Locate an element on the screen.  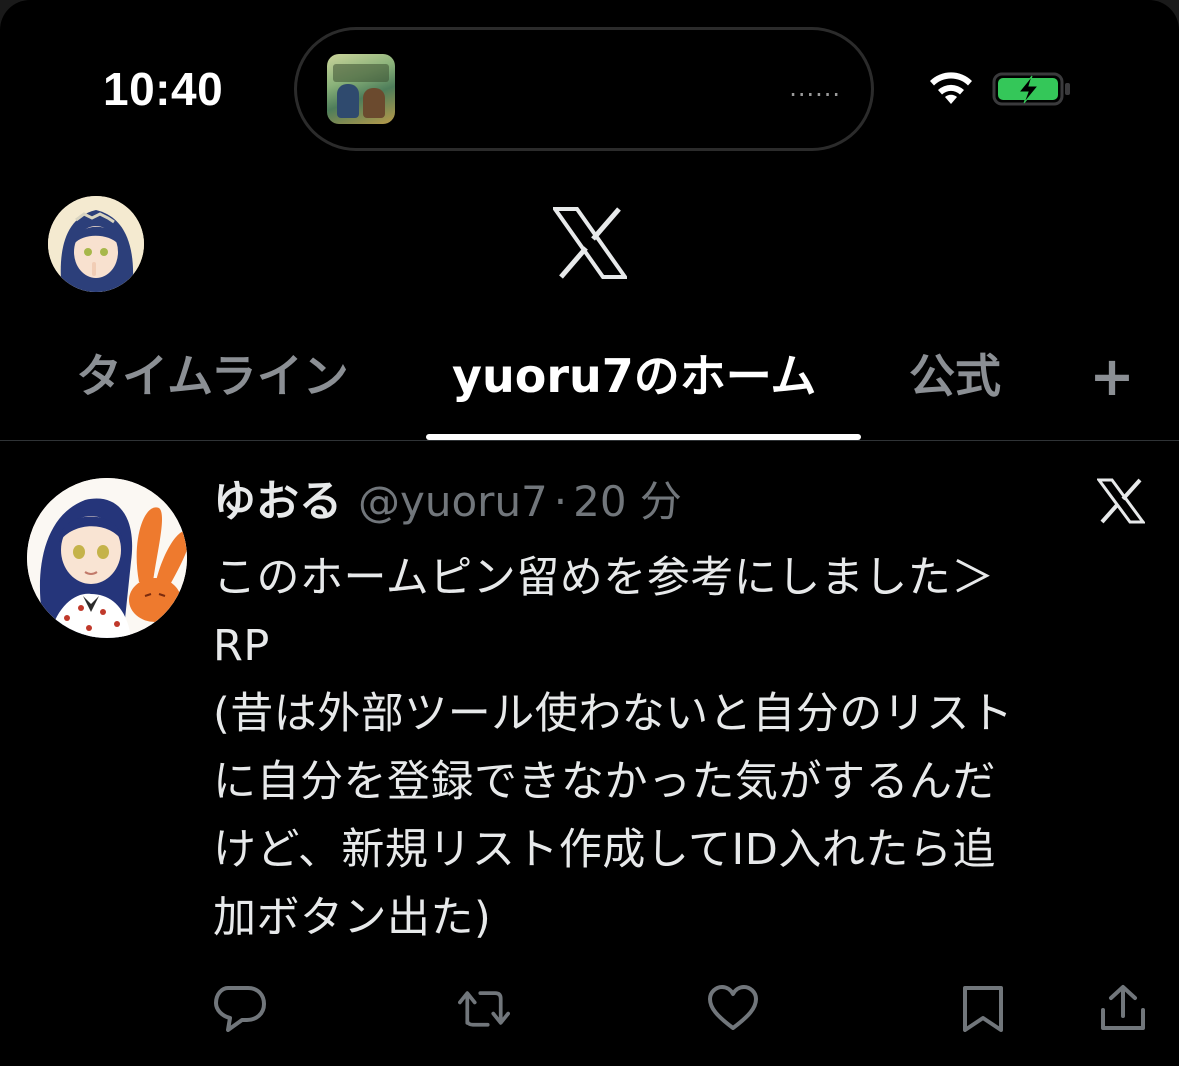
tweet-header: ゆおる @yuoru7 · 20 分 is located at coordinates (447, 502).